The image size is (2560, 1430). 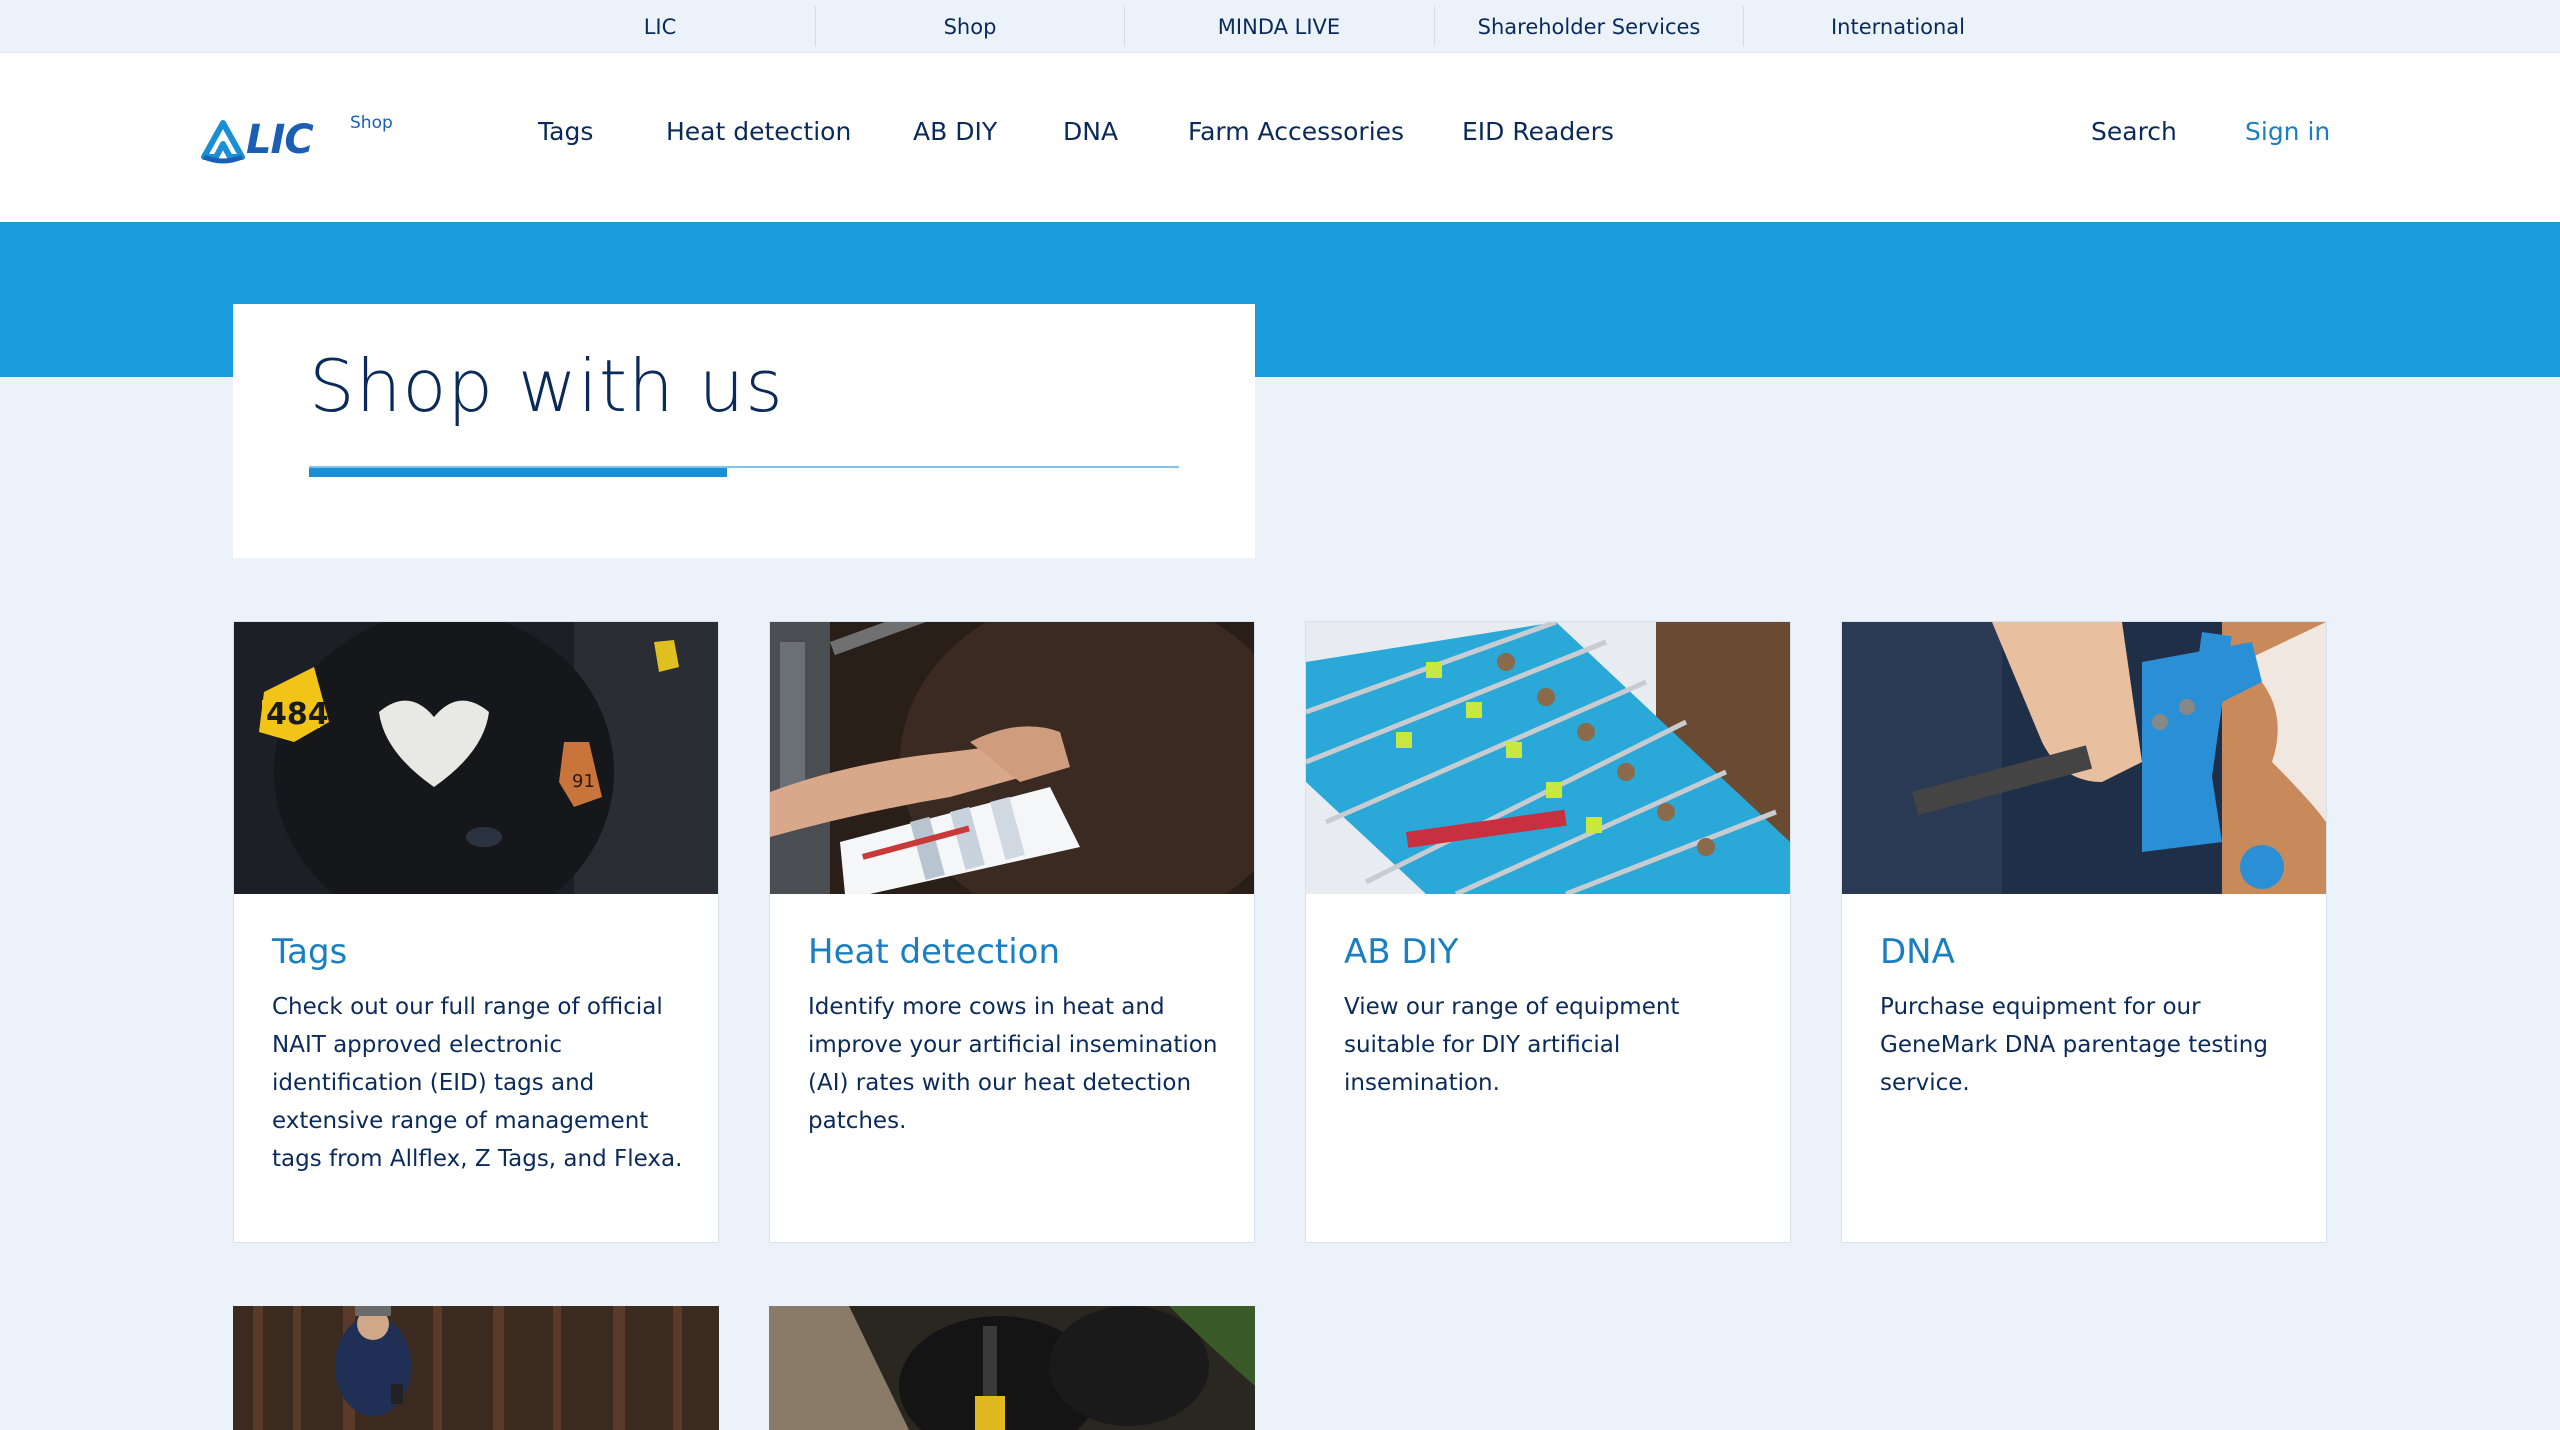 What do you see at coordinates (660, 26) in the screenshot?
I see `utility-link-lic: LIC` at bounding box center [660, 26].